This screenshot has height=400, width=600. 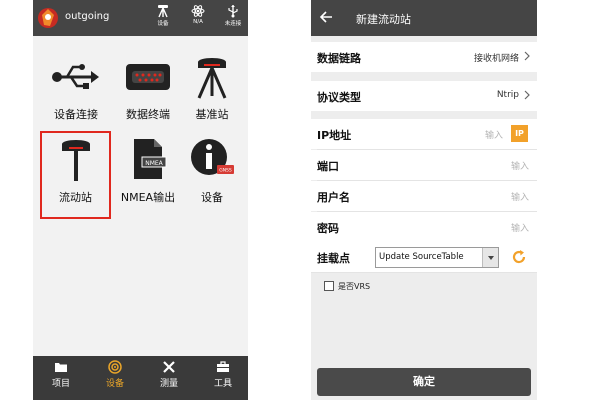 I want to click on protocol-row: 协议类型 Ntrip, so click(x=424, y=96).